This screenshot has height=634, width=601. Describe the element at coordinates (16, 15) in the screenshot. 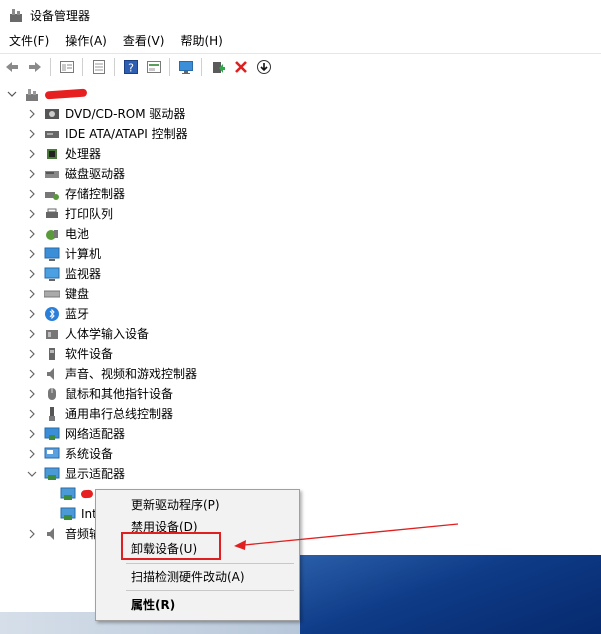

I see `device-manager-icon` at that location.